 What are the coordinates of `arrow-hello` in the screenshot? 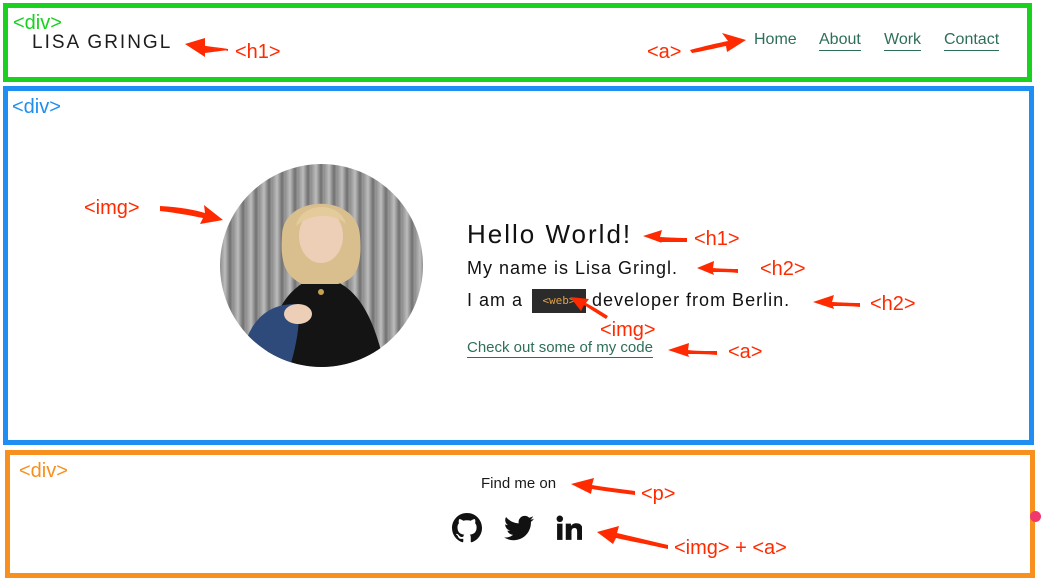 It's located at (665, 236).